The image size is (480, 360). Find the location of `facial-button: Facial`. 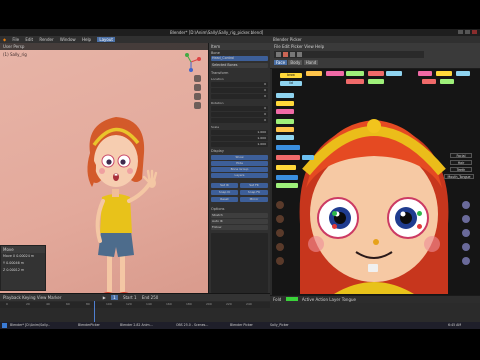

facial-button: Facial is located at coordinates (461, 155).